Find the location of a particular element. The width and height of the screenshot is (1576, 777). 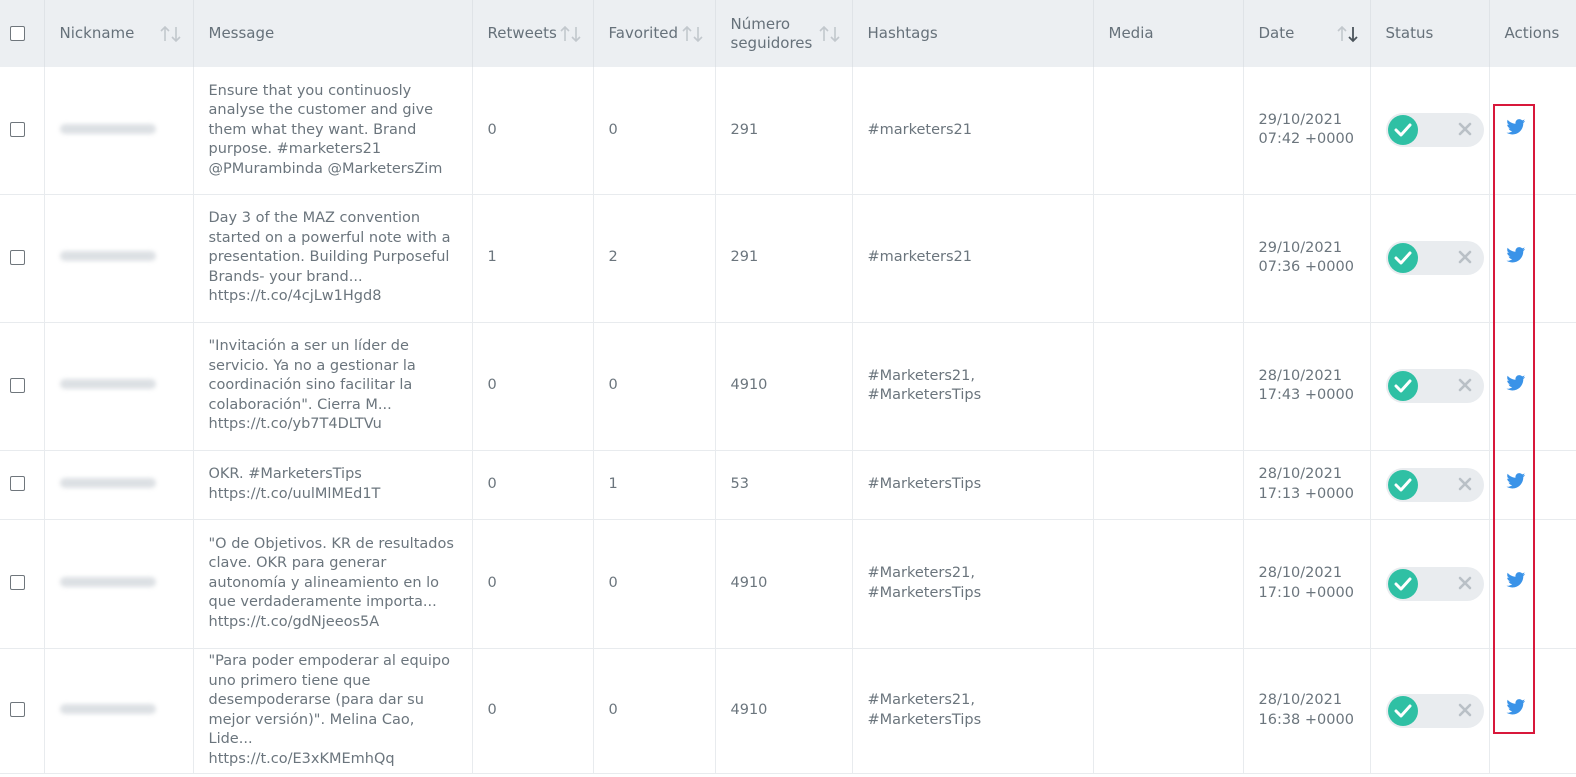

date-line: 07:42 +0000 is located at coordinates (1306, 139).